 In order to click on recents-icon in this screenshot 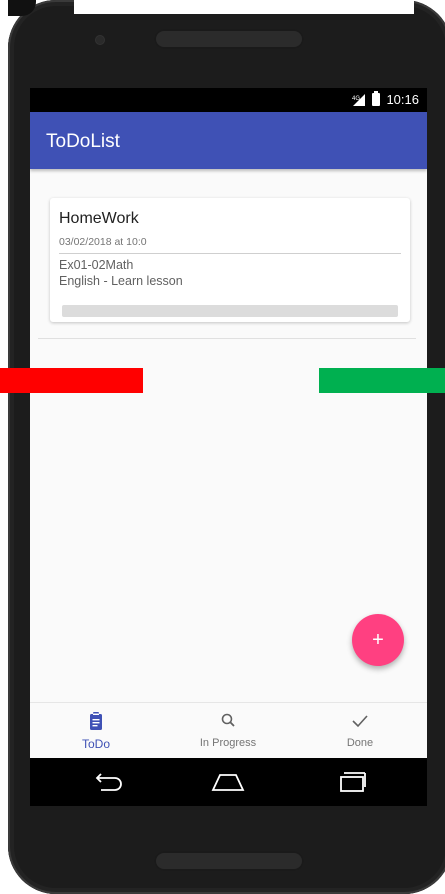, I will do `click(353, 782)`.